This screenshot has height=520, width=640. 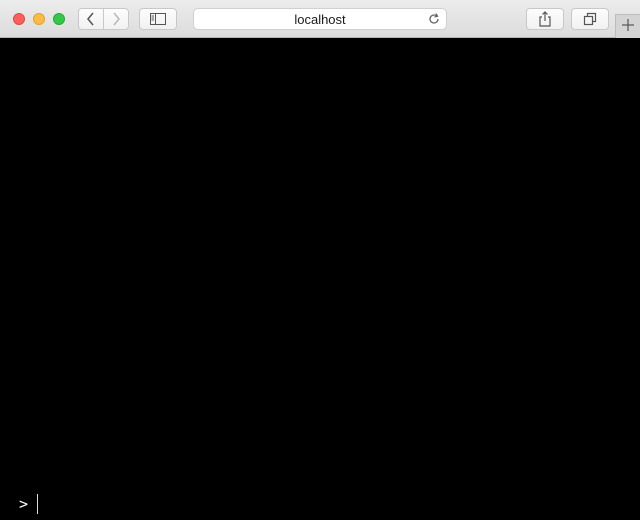 I want to click on tabs-overview-icon, so click(x=590, y=19).